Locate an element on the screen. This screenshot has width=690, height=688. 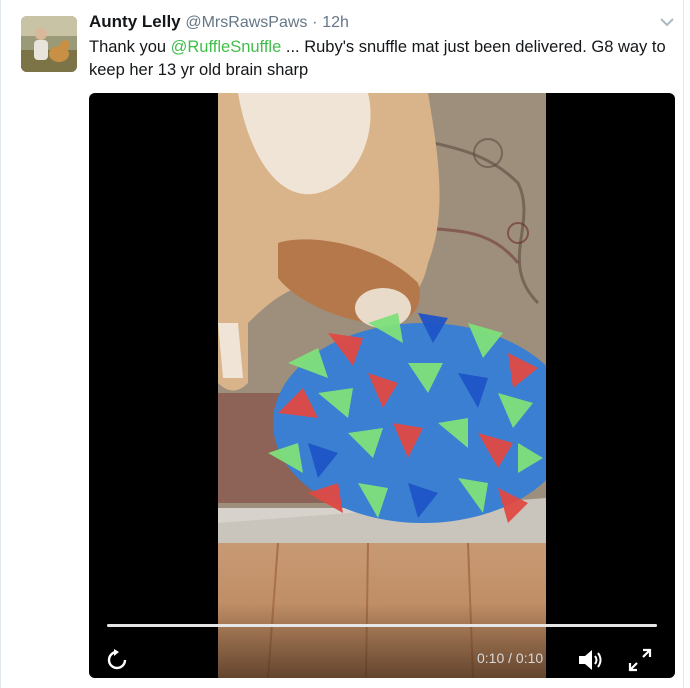
video-controls: 0:10 / 0:10 is located at coordinates (382, 640).